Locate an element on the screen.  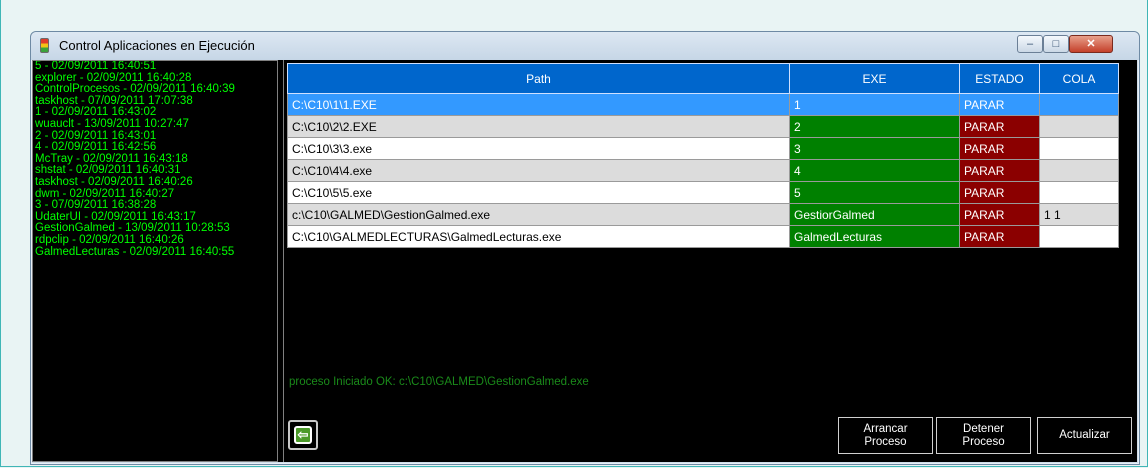
column-header-cola: COLA is located at coordinates (1079, 78).